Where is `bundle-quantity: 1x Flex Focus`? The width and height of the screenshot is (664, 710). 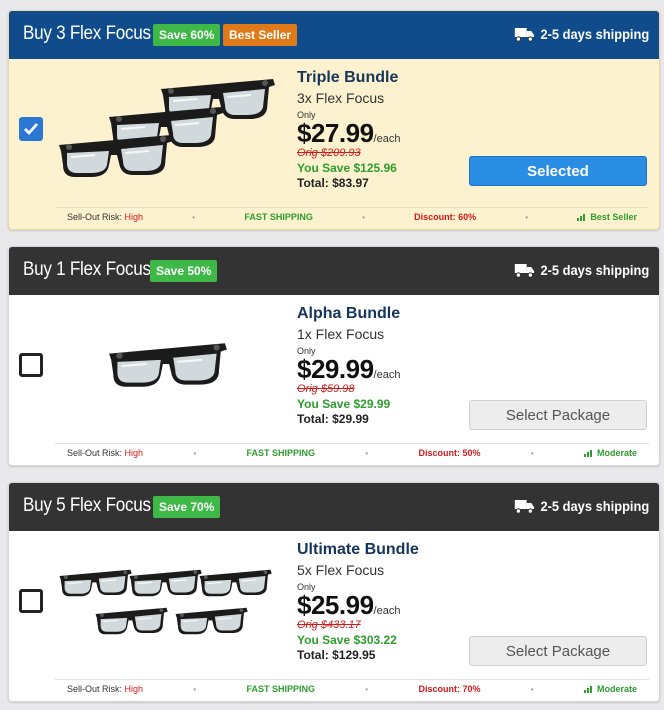 bundle-quantity: 1x Flex Focus is located at coordinates (341, 334).